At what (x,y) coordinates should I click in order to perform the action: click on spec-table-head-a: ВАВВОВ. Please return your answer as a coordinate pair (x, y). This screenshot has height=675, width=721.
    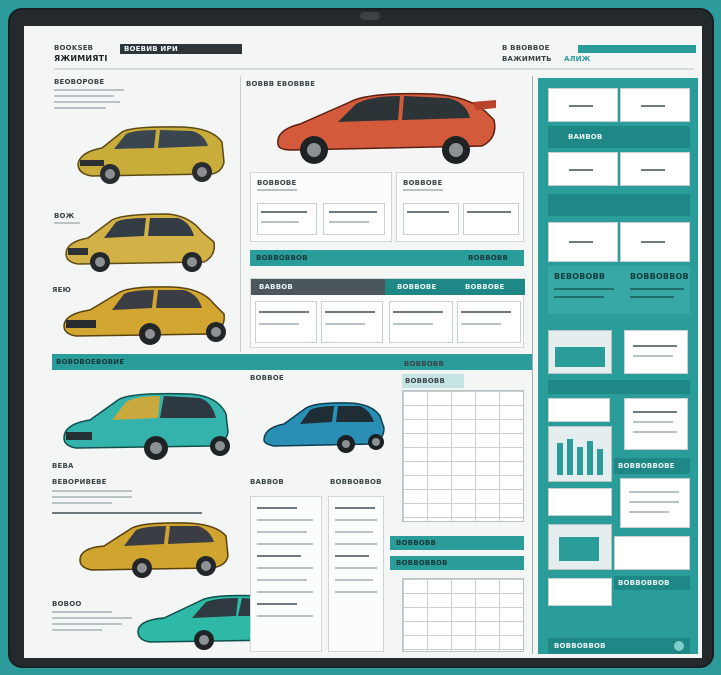
    Looking at the image, I should click on (276, 287).